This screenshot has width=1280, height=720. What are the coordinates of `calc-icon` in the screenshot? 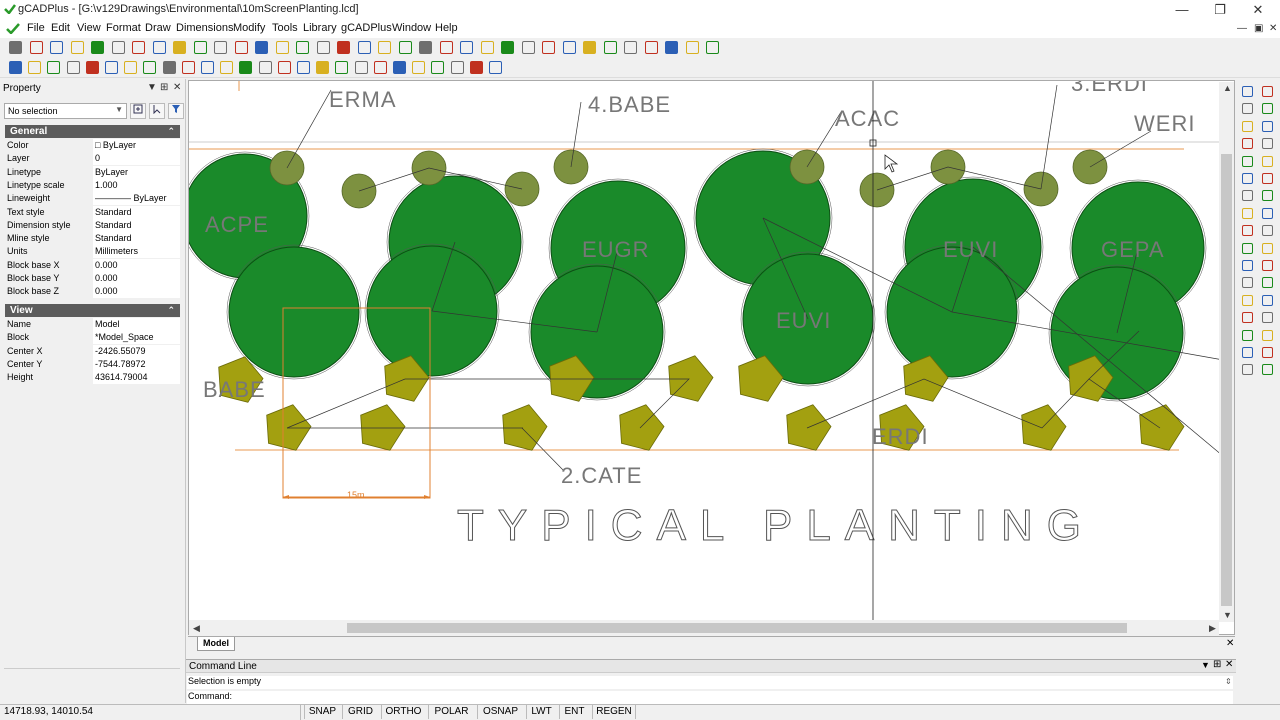 It's located at (495, 67).